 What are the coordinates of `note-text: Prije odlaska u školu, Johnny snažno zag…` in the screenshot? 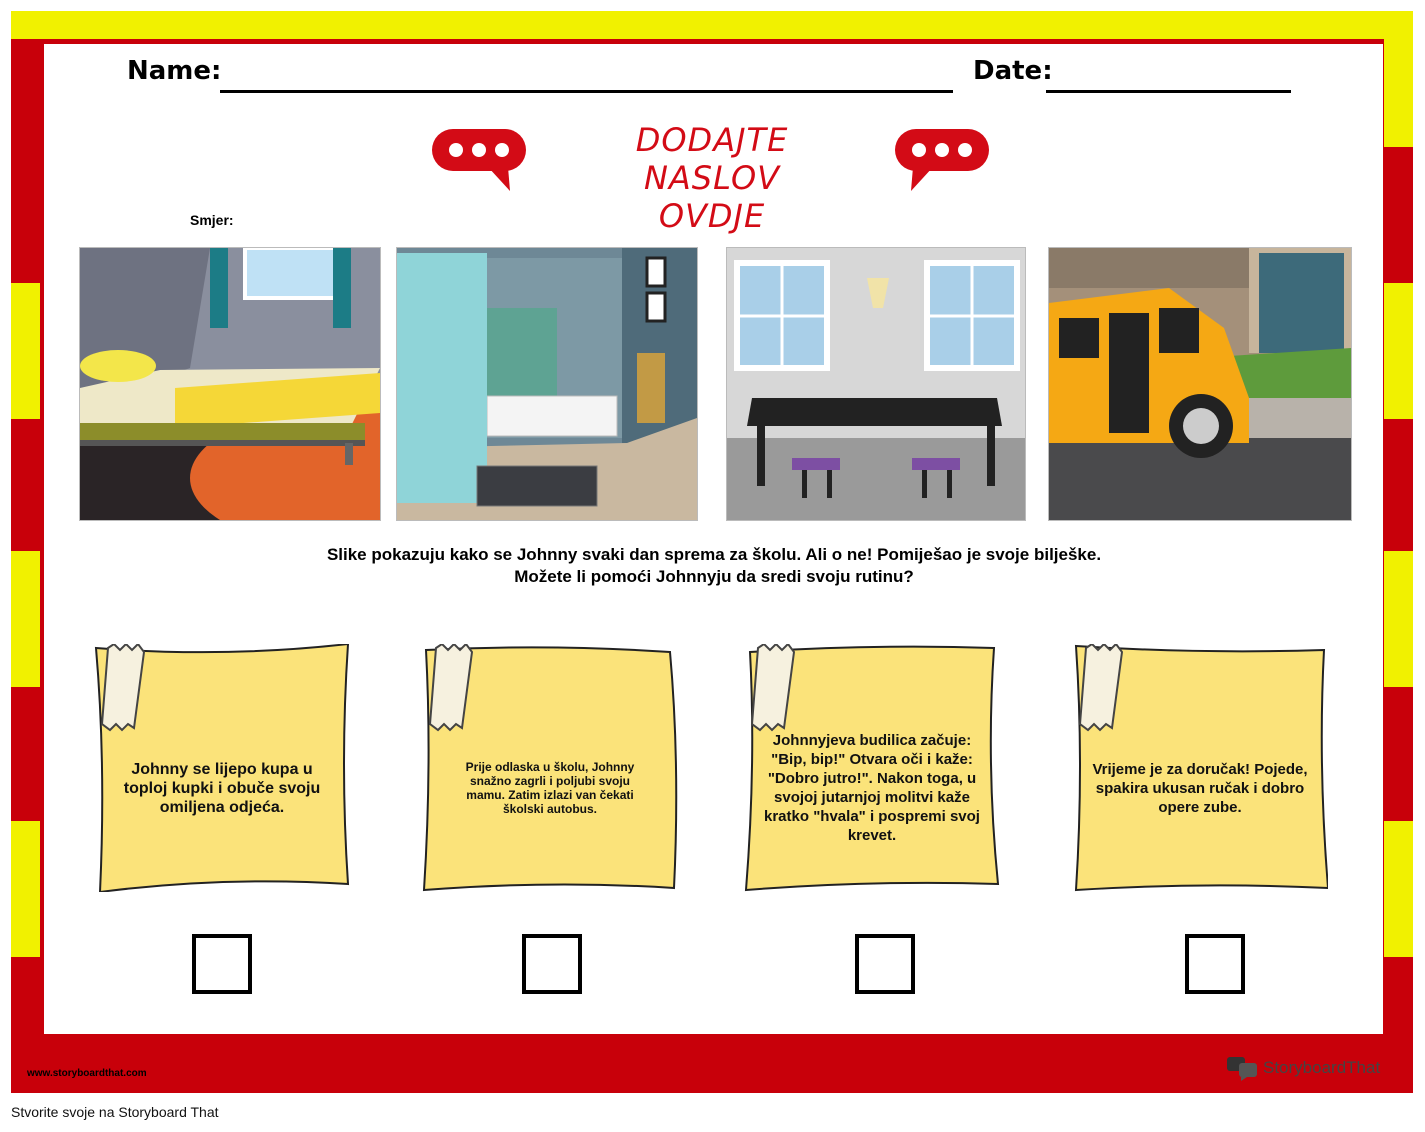 It's located at (550, 788).